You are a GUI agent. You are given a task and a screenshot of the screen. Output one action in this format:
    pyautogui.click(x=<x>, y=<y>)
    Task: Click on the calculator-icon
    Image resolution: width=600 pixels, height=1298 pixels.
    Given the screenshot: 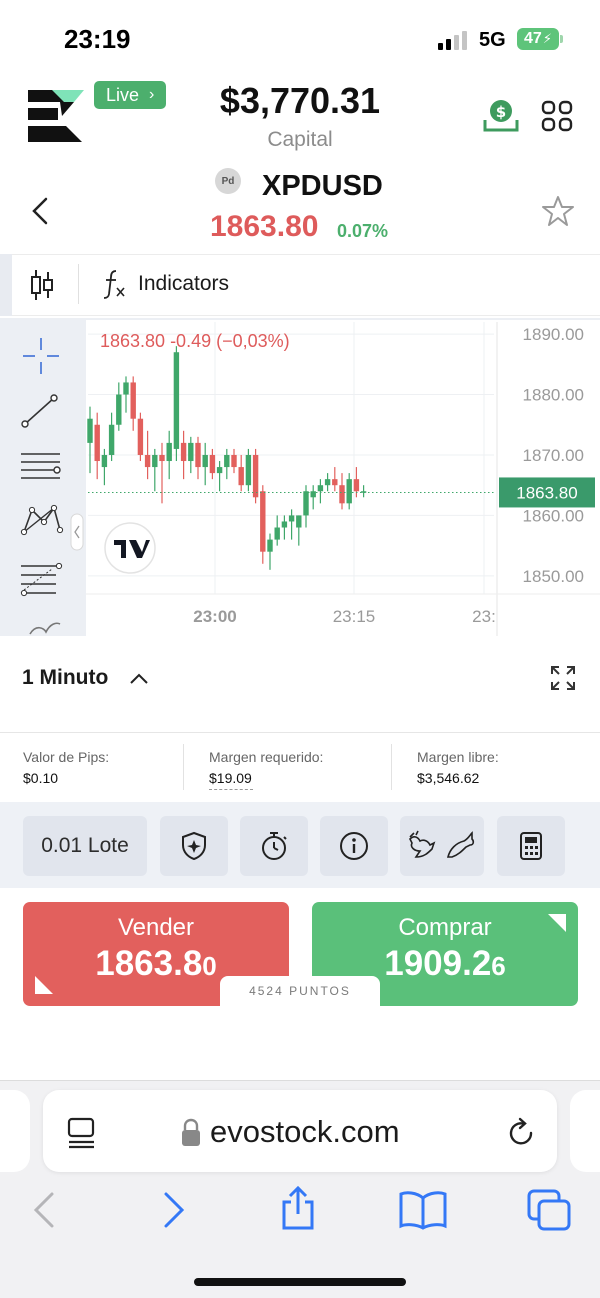 What is the action you would take?
    pyautogui.click(x=531, y=846)
    